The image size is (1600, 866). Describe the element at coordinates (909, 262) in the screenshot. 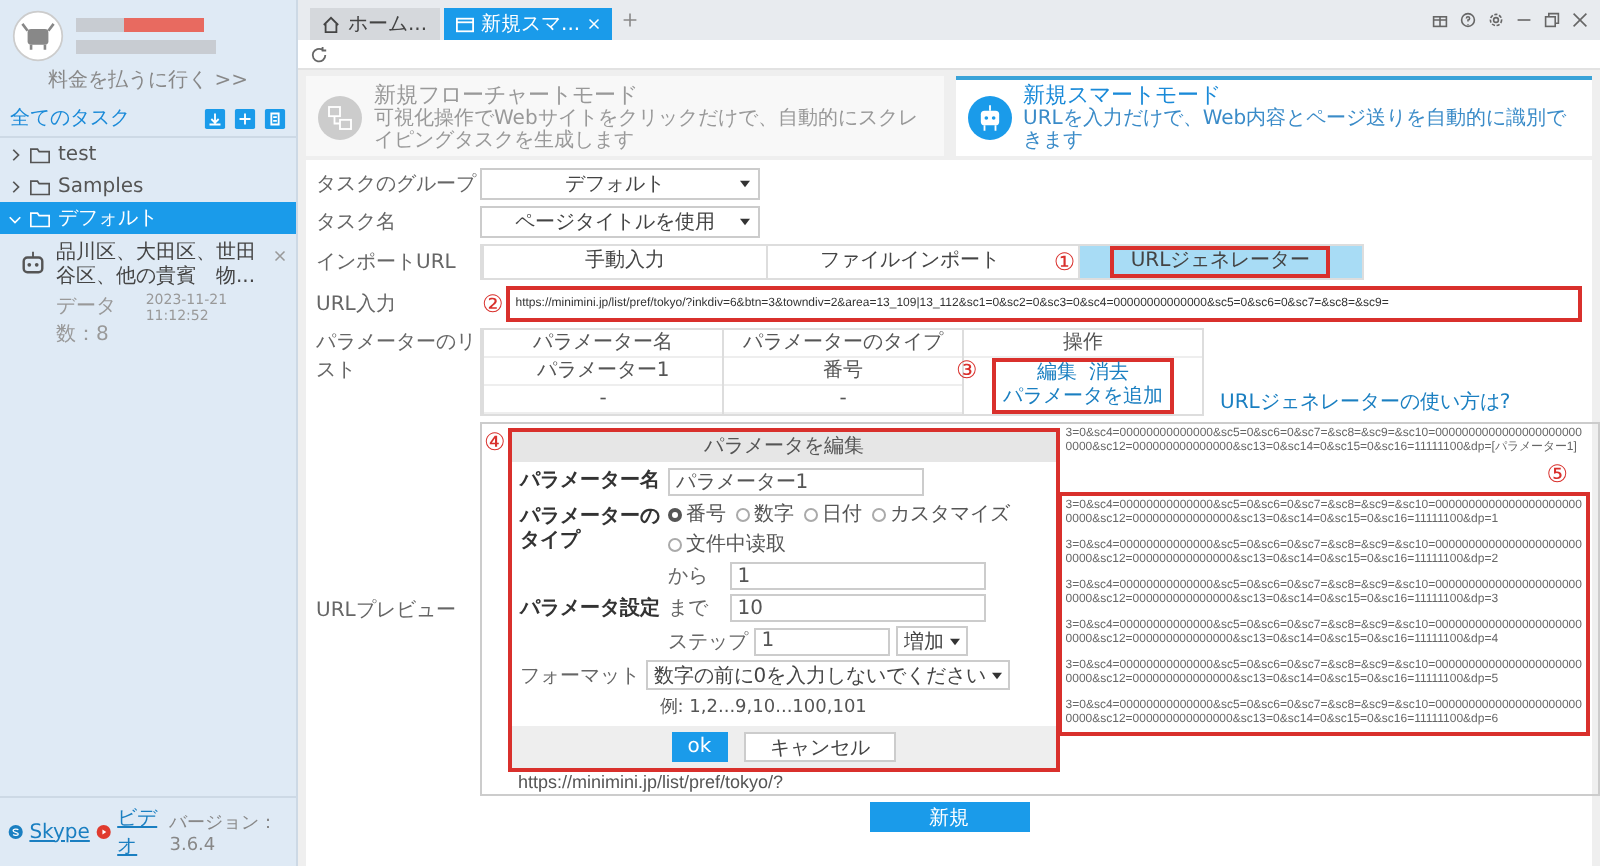

I see `import-option: ファイルインポート` at that location.